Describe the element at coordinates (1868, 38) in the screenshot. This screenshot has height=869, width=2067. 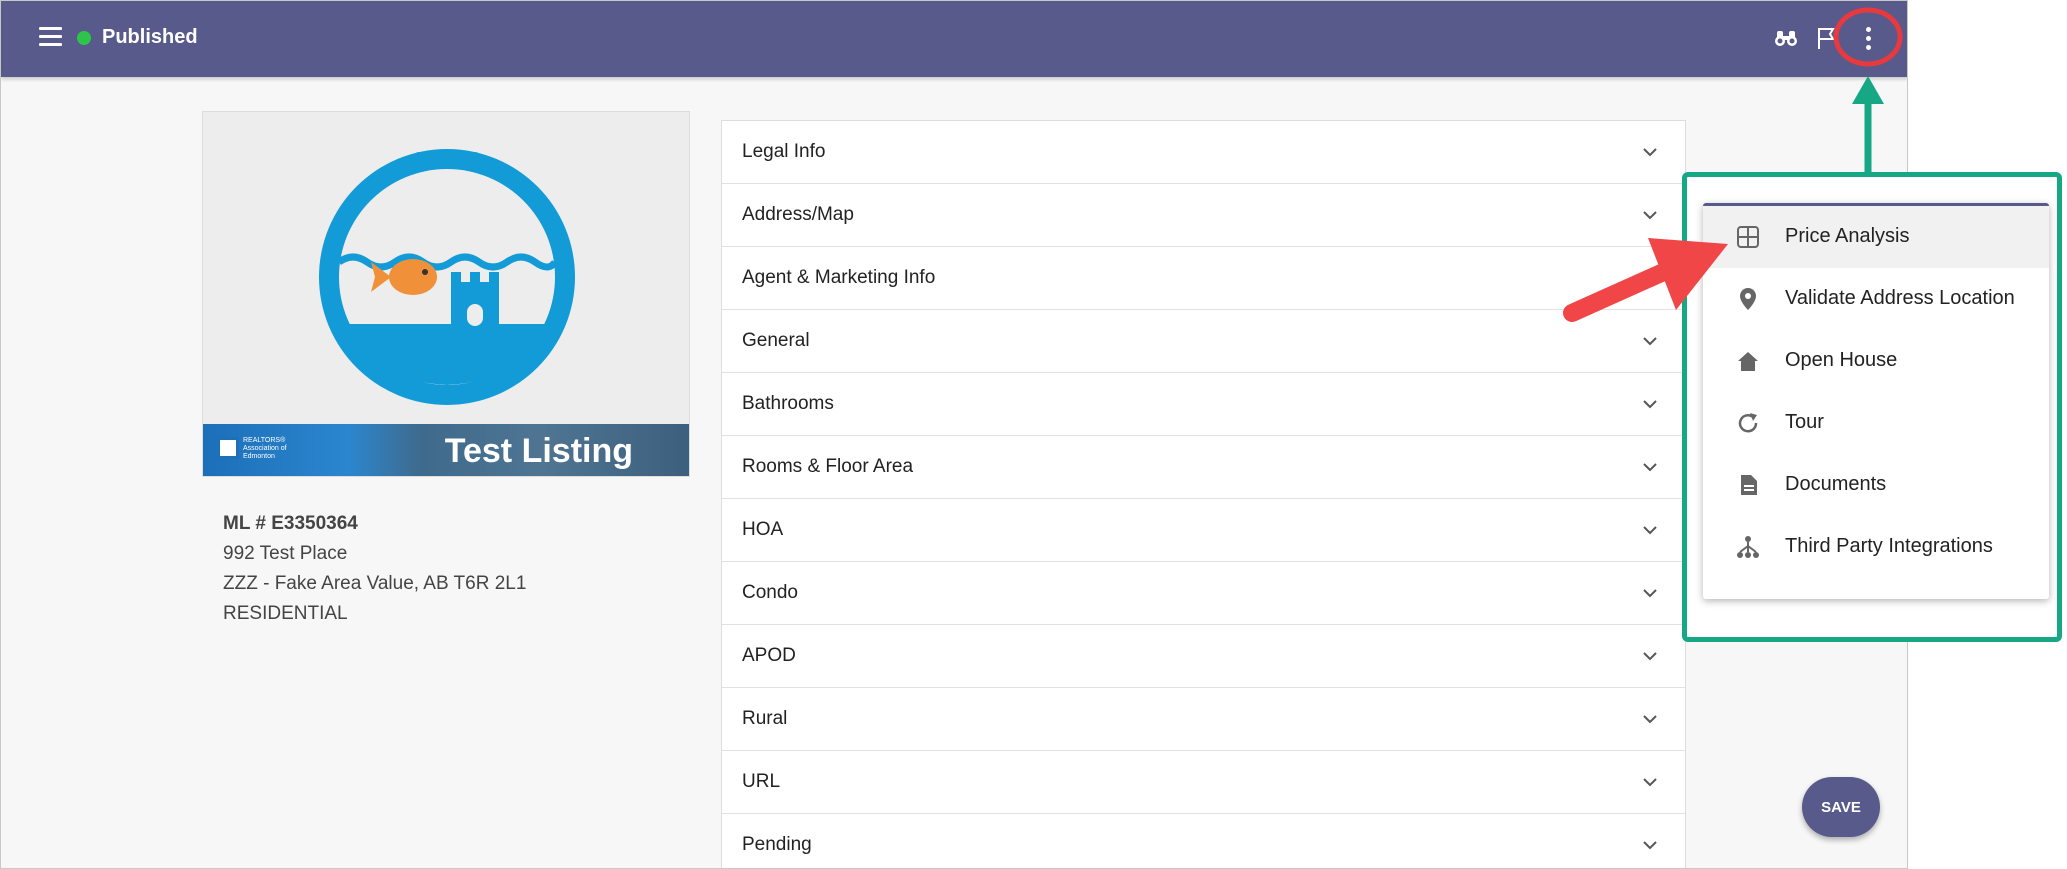
I see `more-vert-icon` at that location.